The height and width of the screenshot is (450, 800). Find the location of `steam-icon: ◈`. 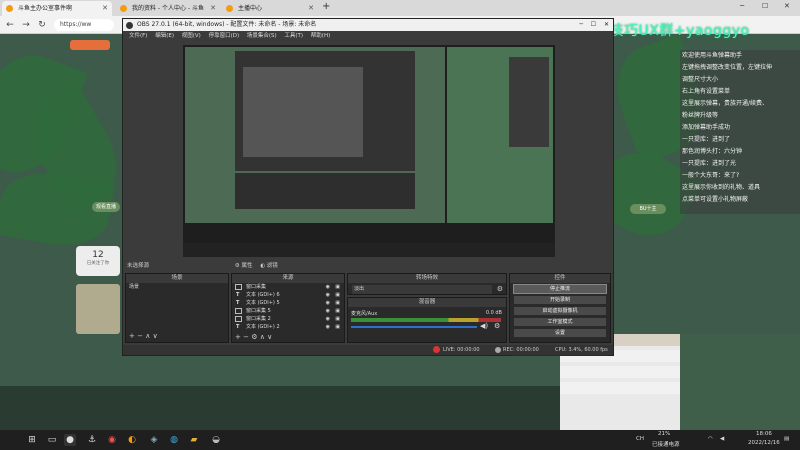

steam-icon: ◈ is located at coordinates (154, 440).